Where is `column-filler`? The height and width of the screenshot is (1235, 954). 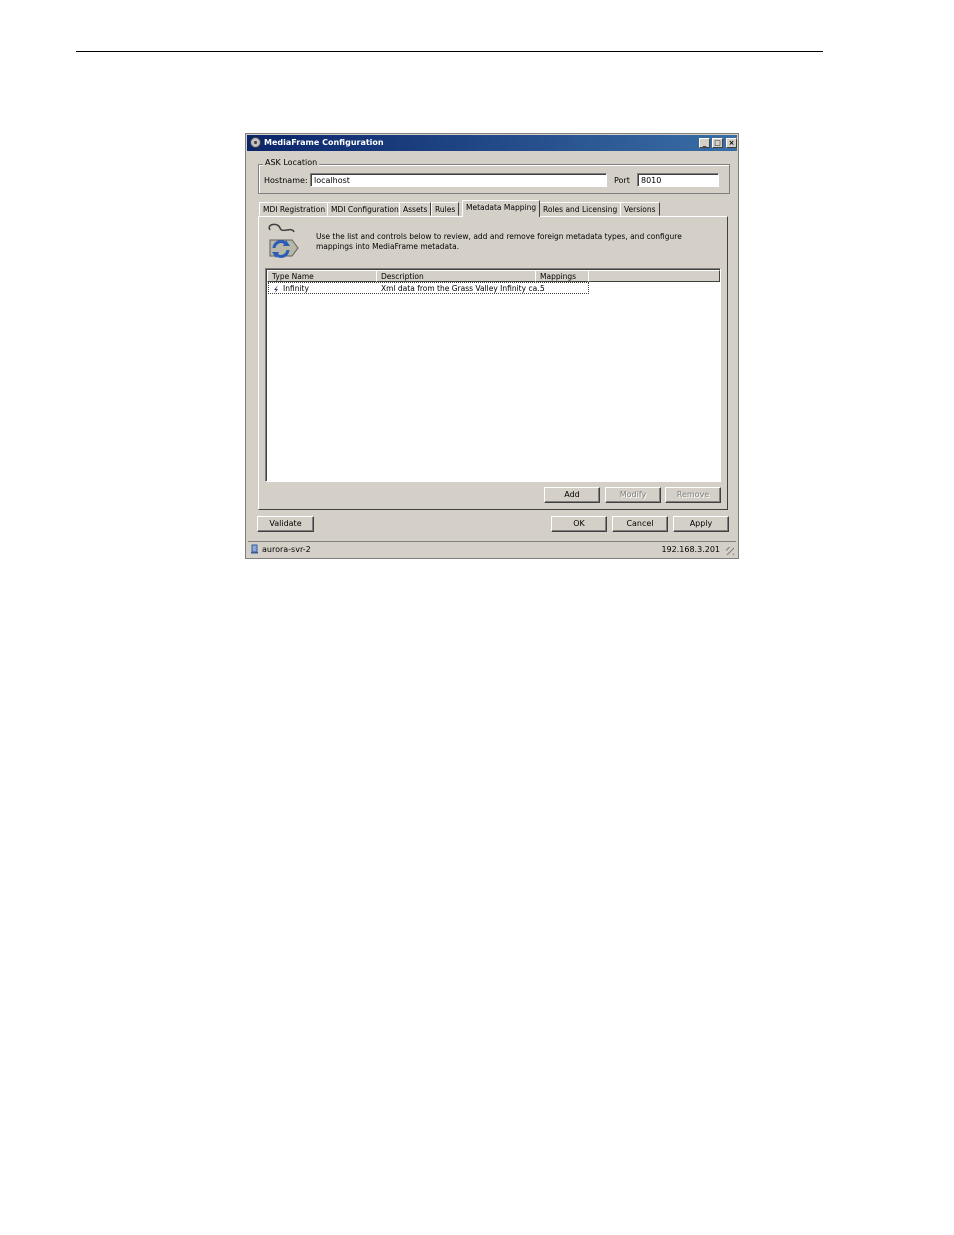 column-filler is located at coordinates (654, 276).